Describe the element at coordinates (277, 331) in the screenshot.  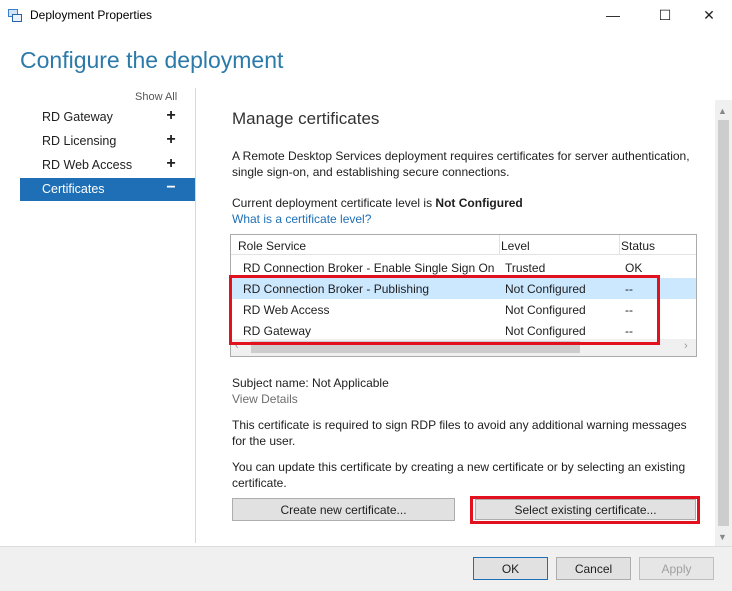
I see `role-service-cell: RD Gateway` at that location.